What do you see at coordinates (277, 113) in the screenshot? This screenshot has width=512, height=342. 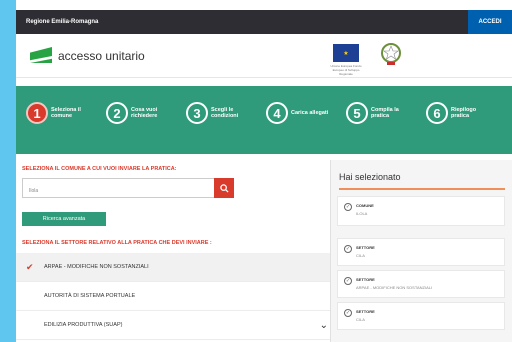 I see `step-number: 4` at bounding box center [277, 113].